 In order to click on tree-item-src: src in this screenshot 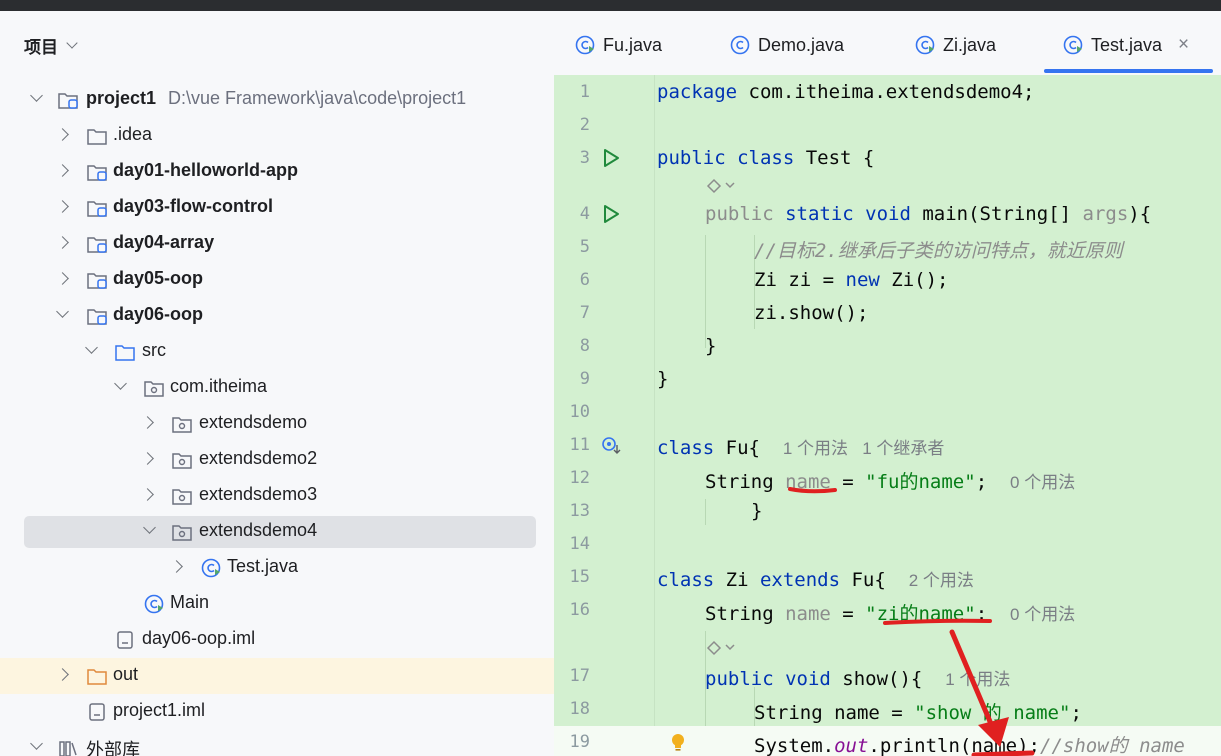, I will do `click(277, 352)`.